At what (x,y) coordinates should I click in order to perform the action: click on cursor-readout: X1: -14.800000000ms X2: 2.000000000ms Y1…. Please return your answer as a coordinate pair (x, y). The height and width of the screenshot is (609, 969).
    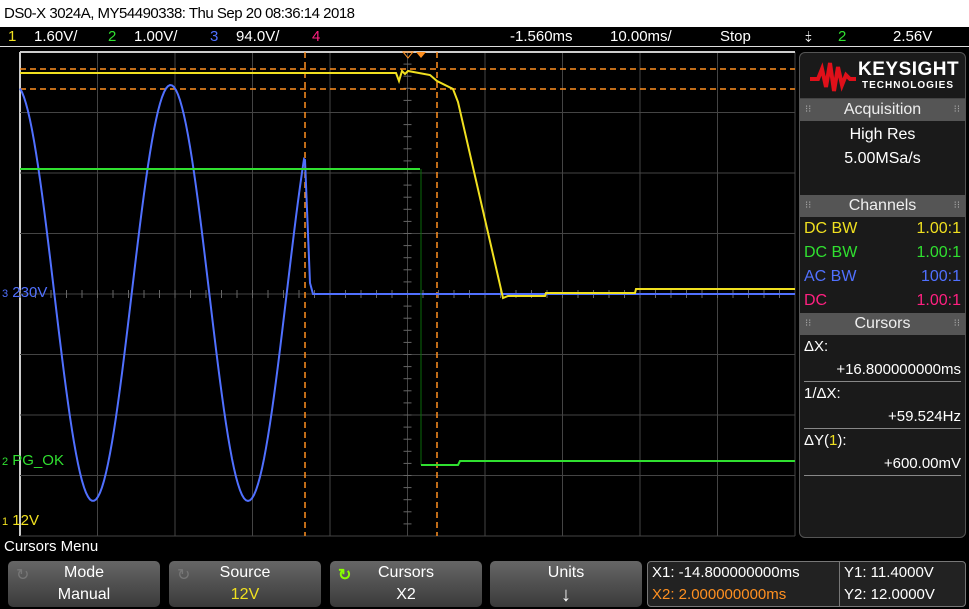
    Looking at the image, I should click on (806, 584).